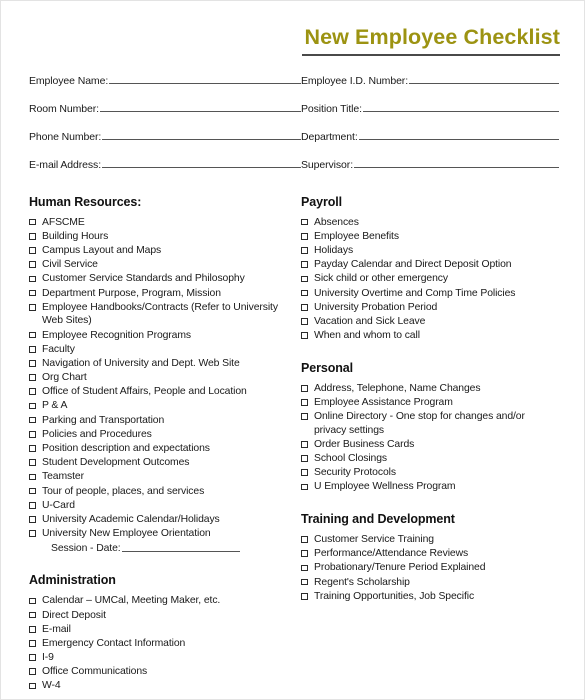  Describe the element at coordinates (165, 336) in the screenshot. I see `checklist-item: Employee Recognition Programs` at that location.